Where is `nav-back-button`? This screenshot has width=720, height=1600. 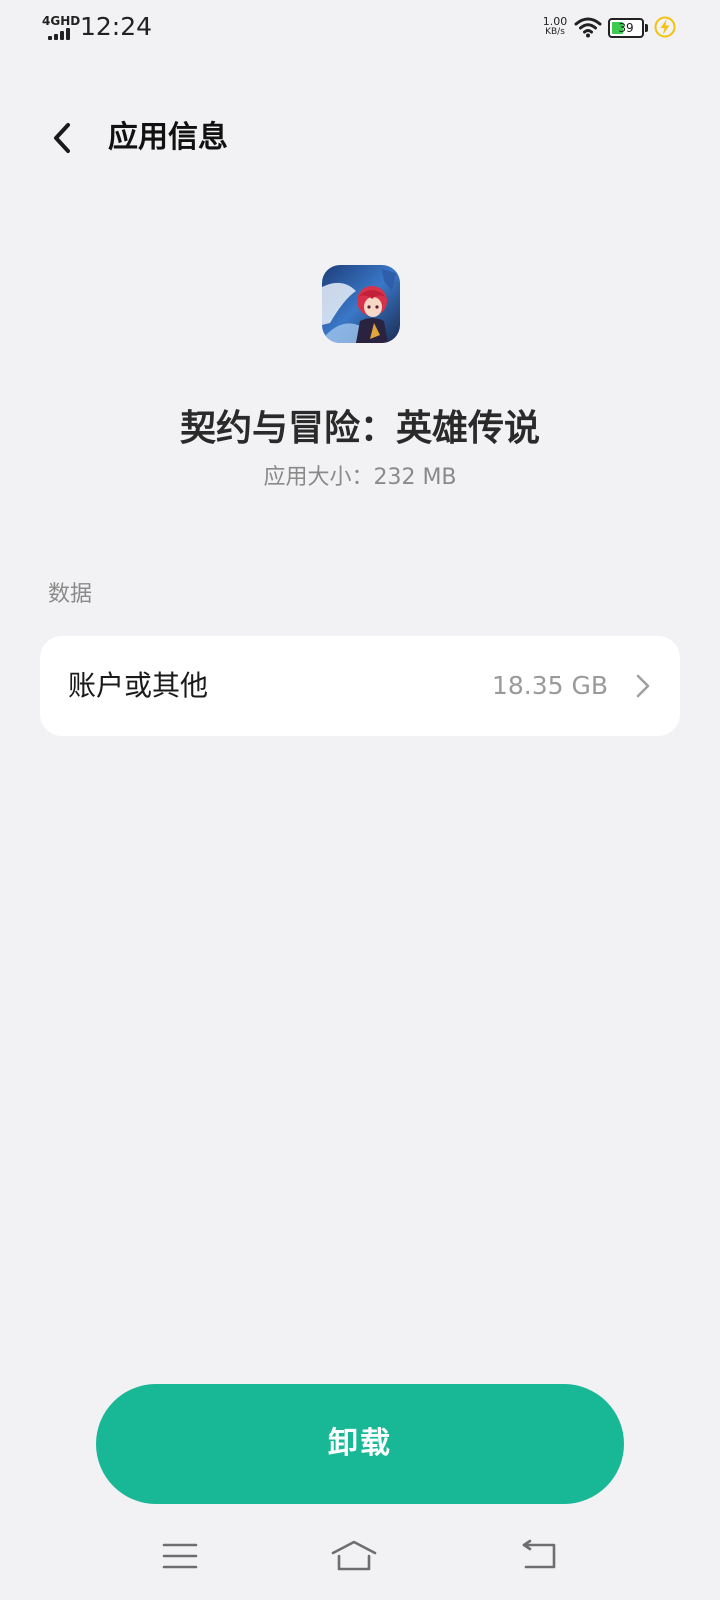
nav-back-button is located at coordinates (540, 1556).